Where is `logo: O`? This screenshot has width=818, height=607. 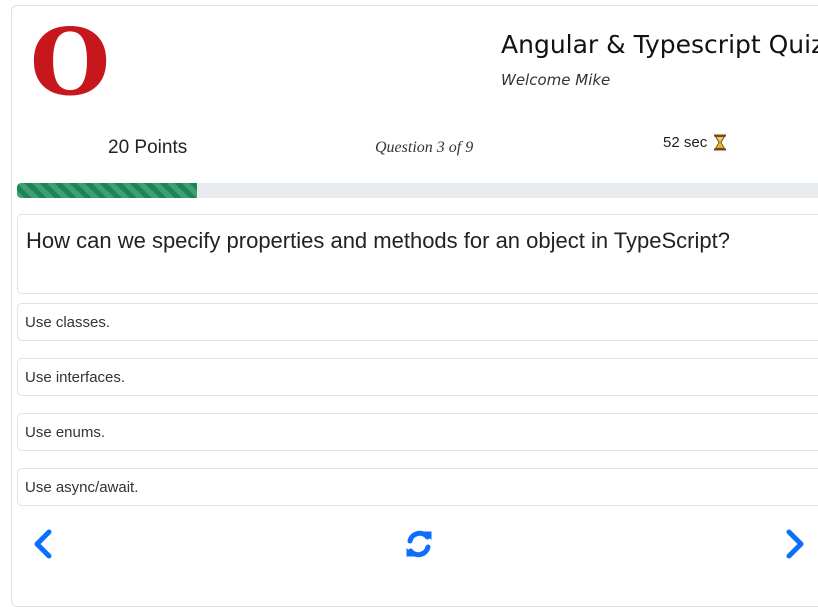 logo: O is located at coordinates (70, 62).